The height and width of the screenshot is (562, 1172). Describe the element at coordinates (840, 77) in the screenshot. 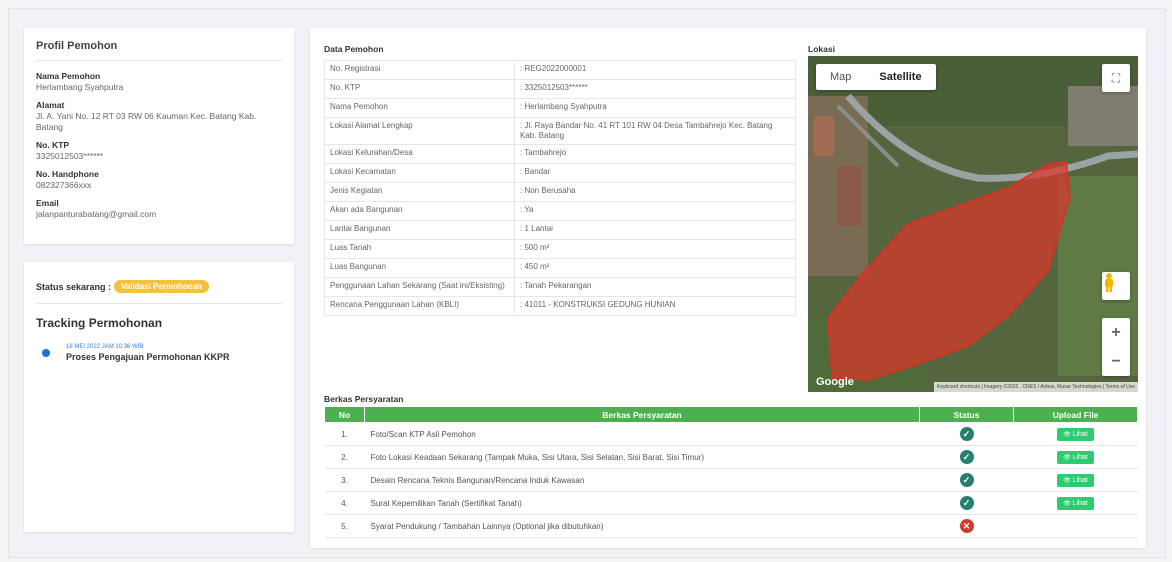

I see `map-tab: Map` at that location.